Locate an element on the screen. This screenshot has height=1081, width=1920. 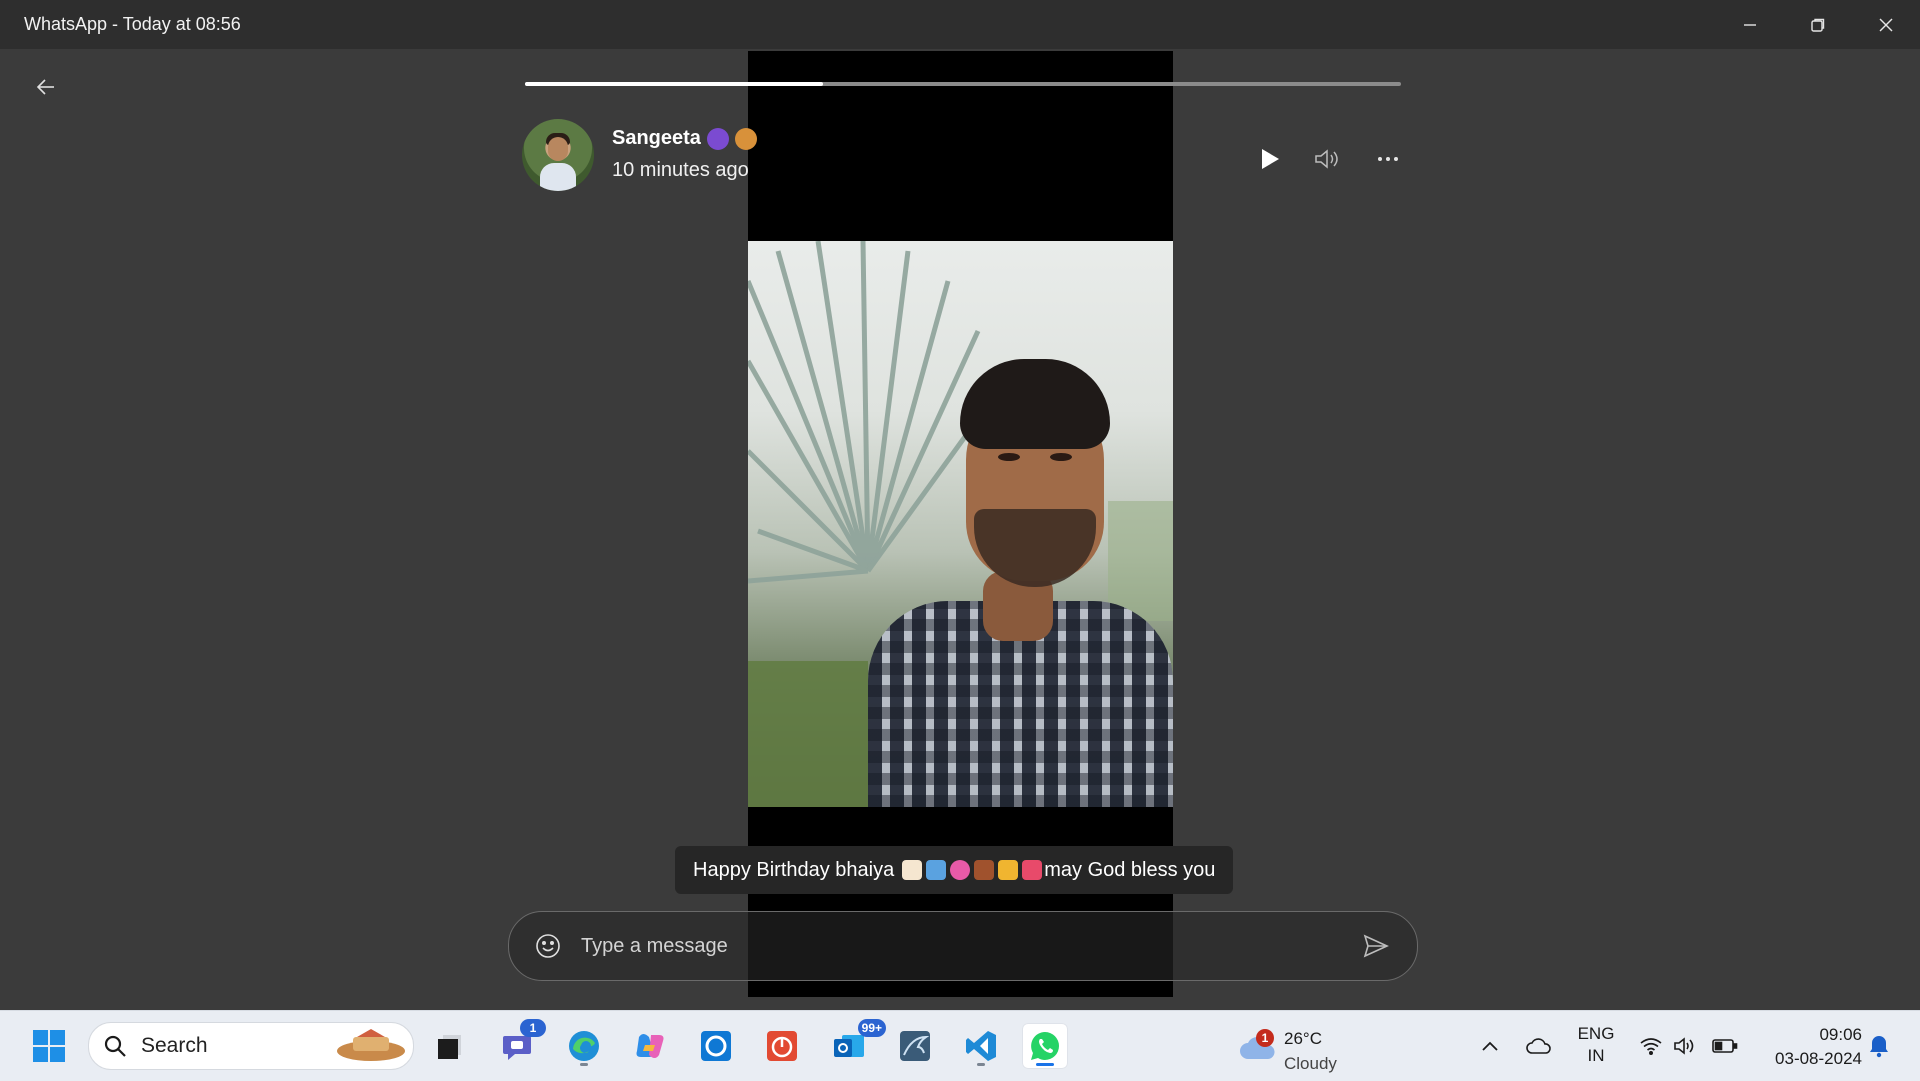
restore-button is located at coordinates (1818, 24).